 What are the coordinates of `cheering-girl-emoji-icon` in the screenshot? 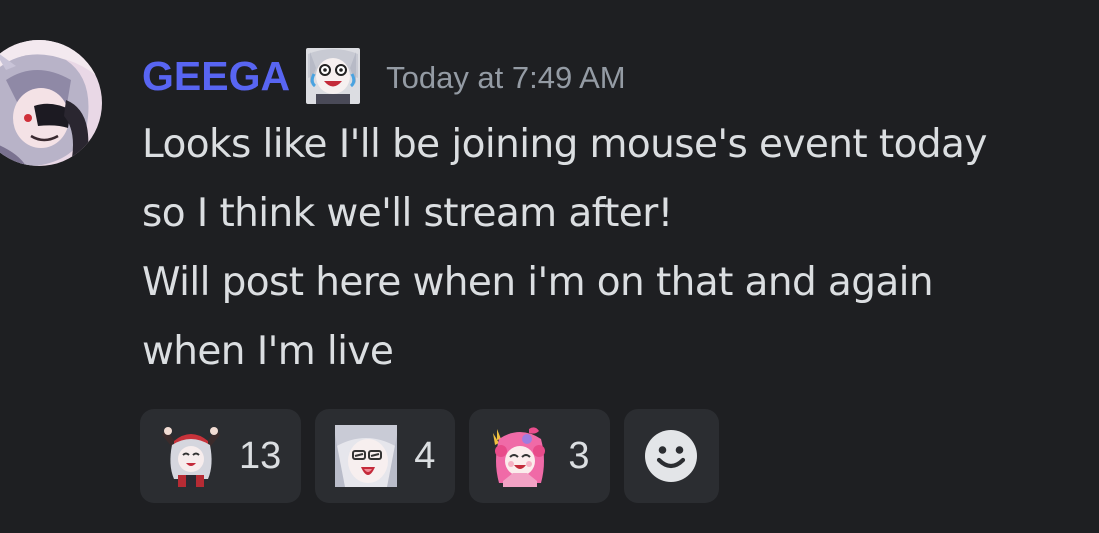 It's located at (191, 456).